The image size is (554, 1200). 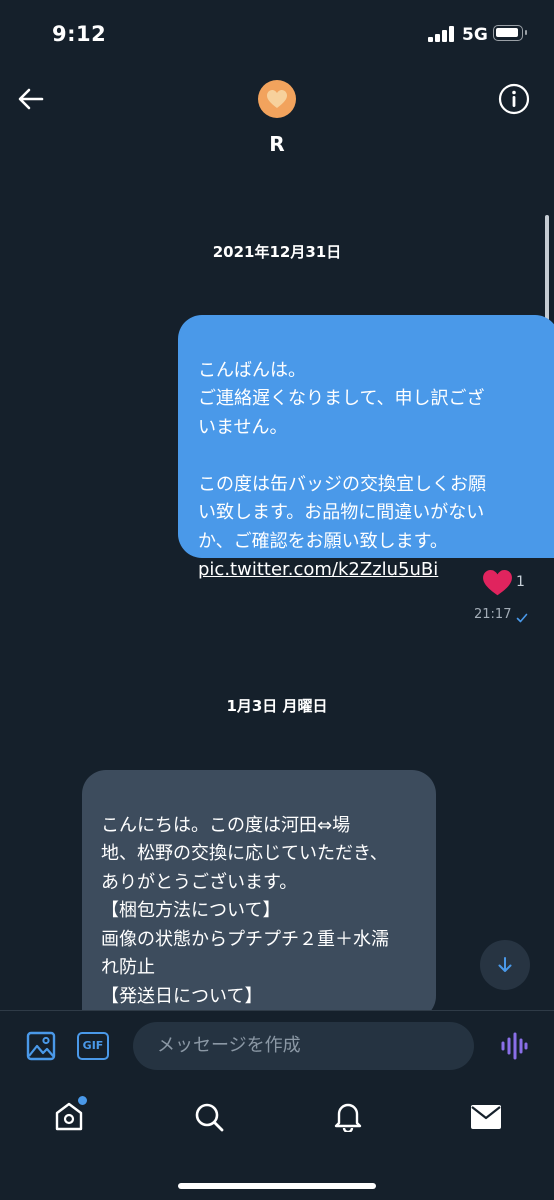 I want to click on search-icon, so click(x=209, y=1117).